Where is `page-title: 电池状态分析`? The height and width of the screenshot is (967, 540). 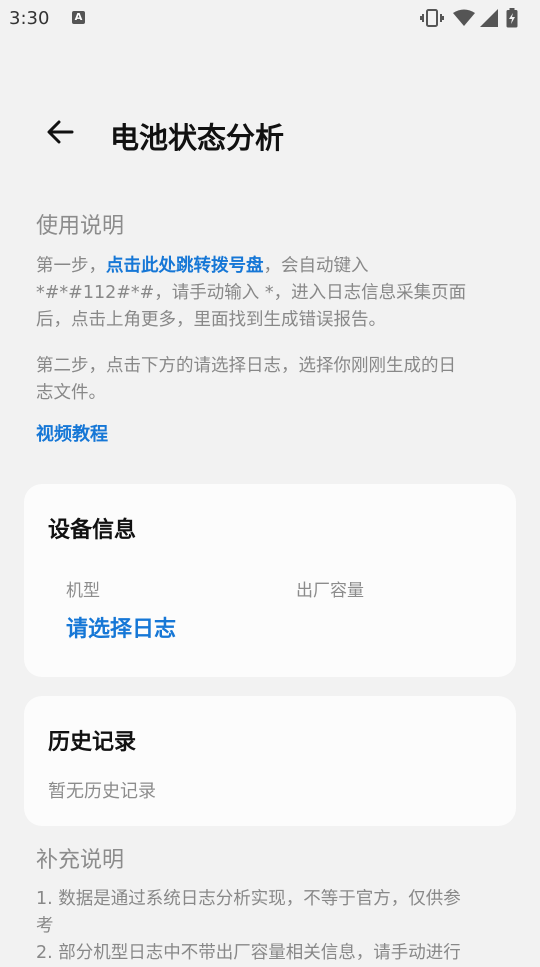 page-title: 电池状态分析 is located at coordinates (197, 138).